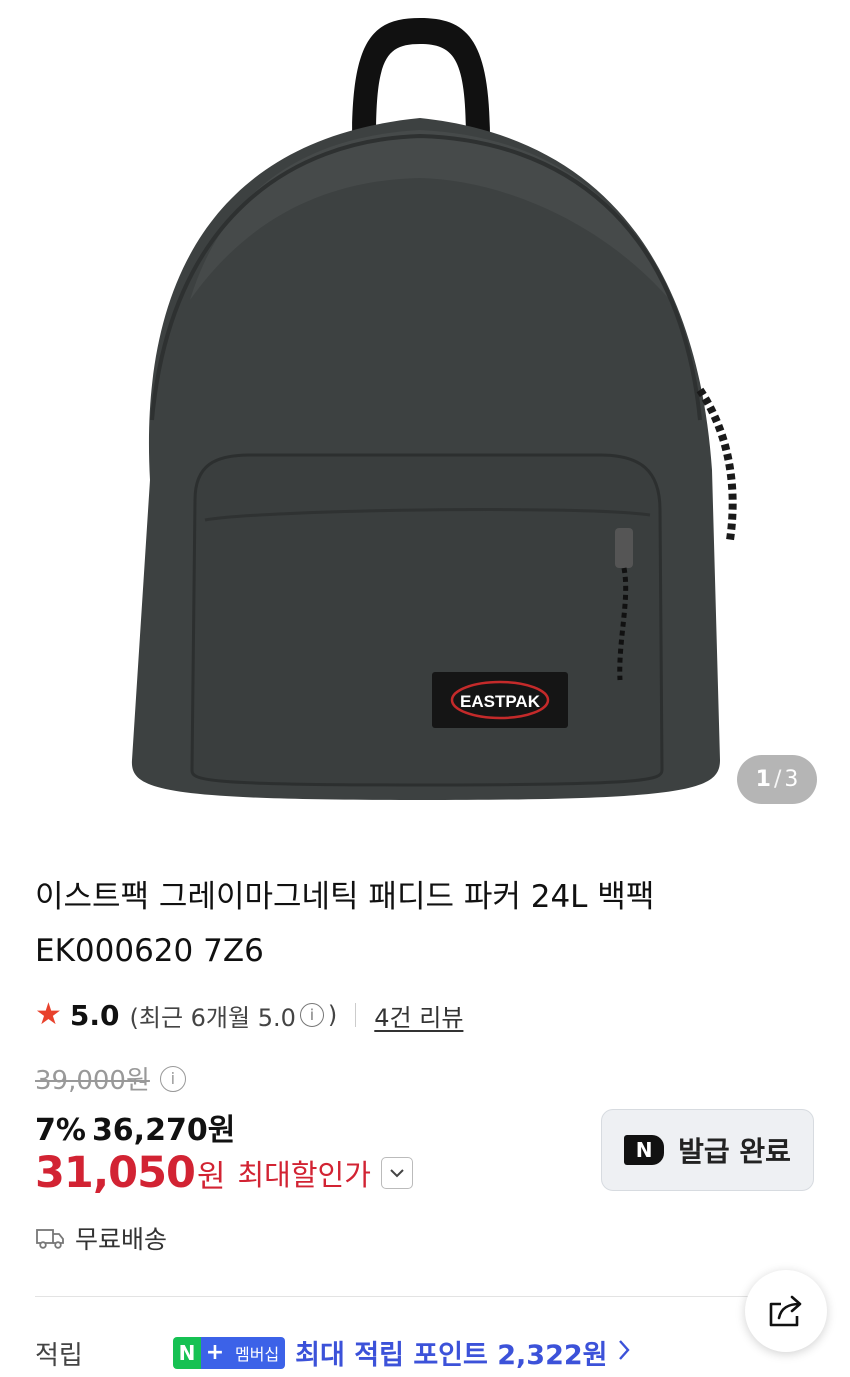 The image size is (850, 1377). What do you see at coordinates (172, 1078) in the screenshot?
I see `price-info-icon: i` at bounding box center [172, 1078].